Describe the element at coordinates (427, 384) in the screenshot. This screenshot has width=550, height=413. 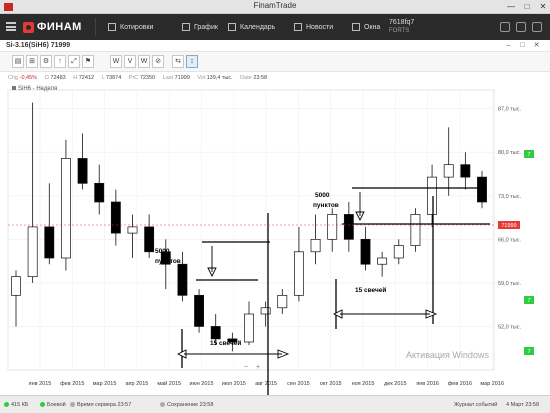
I see `x-tick-label: янв 2016` at that location.